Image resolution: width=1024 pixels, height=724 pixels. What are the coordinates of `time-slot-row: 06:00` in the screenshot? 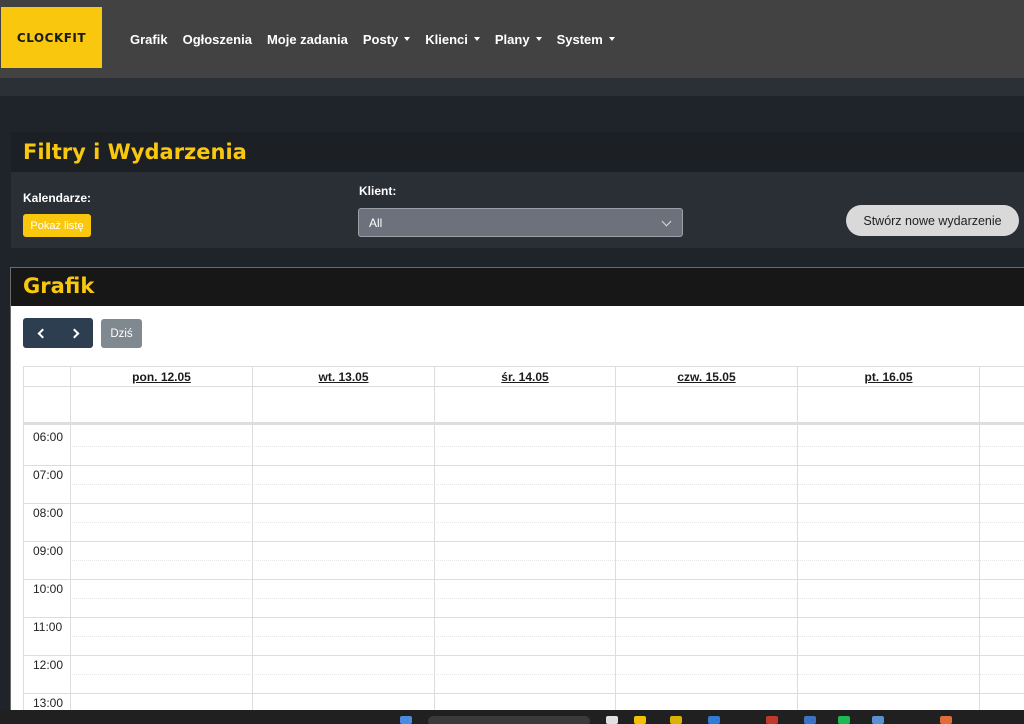 It's located at (523, 447).